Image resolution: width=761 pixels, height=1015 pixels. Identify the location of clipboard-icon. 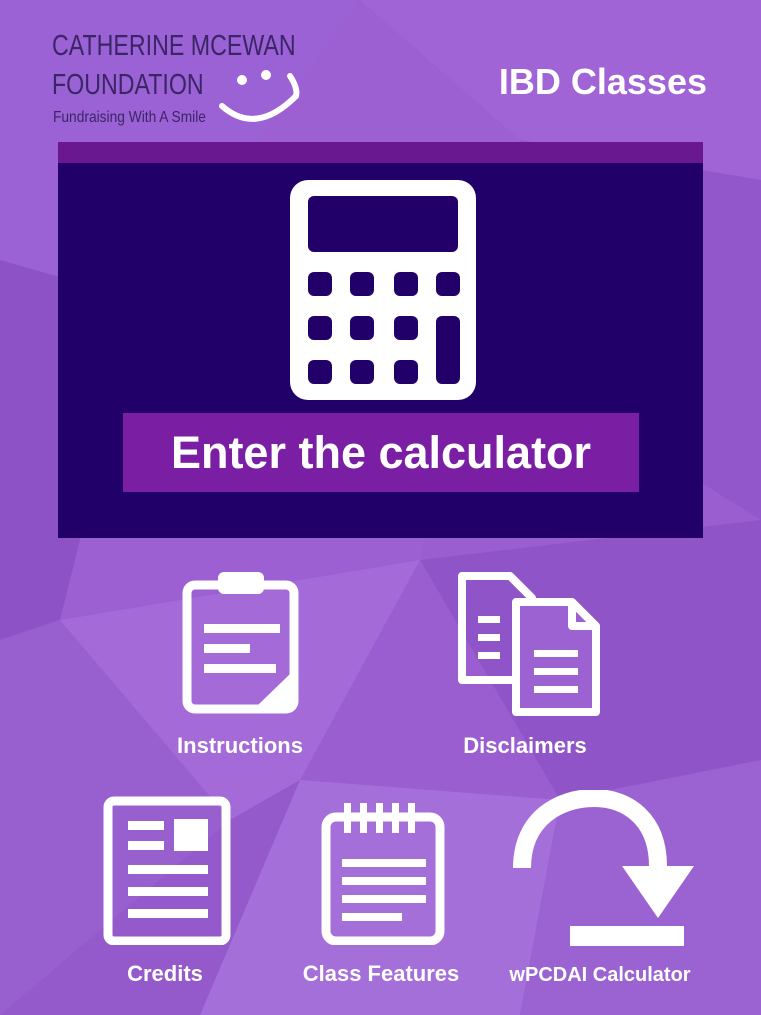
(240, 643).